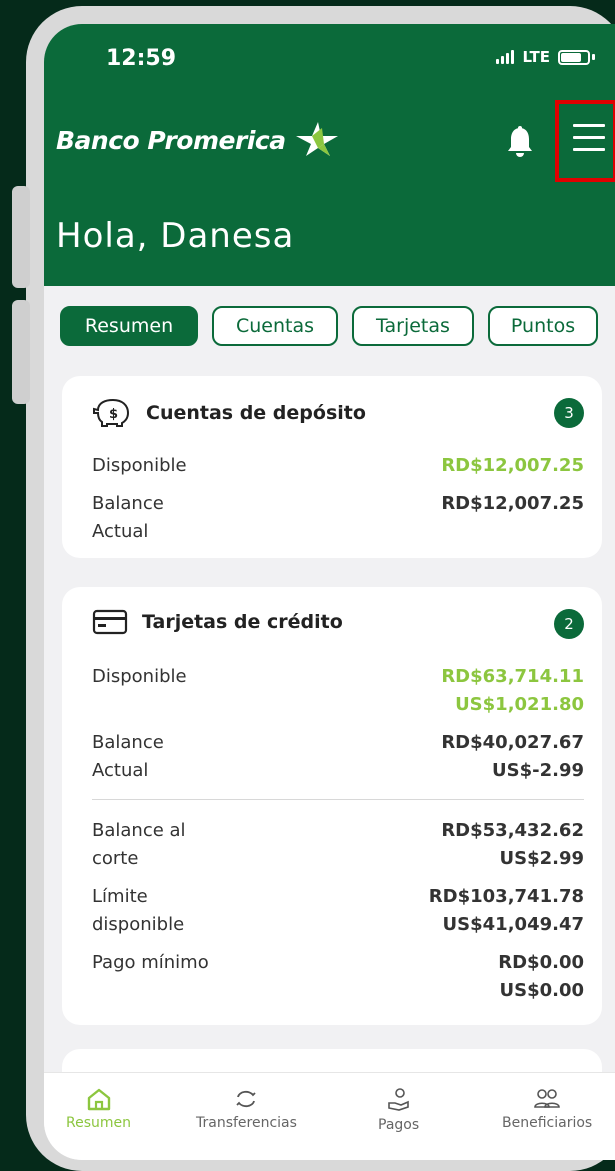  What do you see at coordinates (256, 413) in the screenshot?
I see `deposit-title-text: Cuentas de depósito` at bounding box center [256, 413].